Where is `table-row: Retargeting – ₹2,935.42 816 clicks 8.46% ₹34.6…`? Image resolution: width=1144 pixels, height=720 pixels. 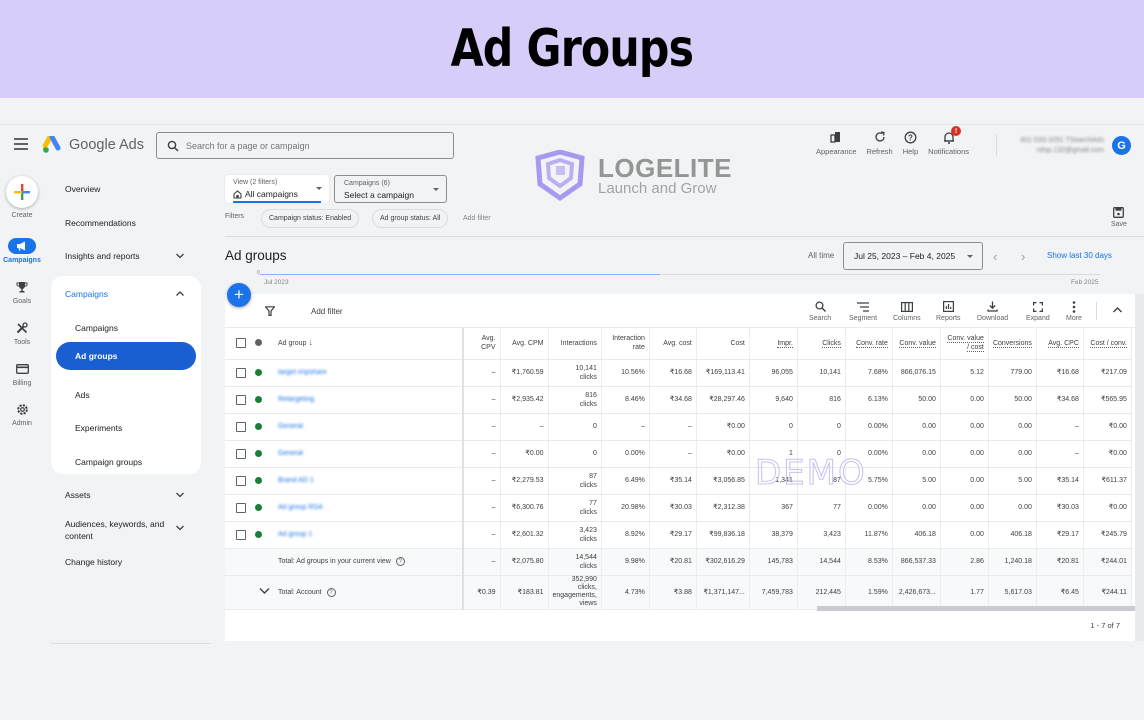 table-row: Retargeting – ₹2,935.42 816 clicks 8.46% ₹34.6… is located at coordinates (678, 400).